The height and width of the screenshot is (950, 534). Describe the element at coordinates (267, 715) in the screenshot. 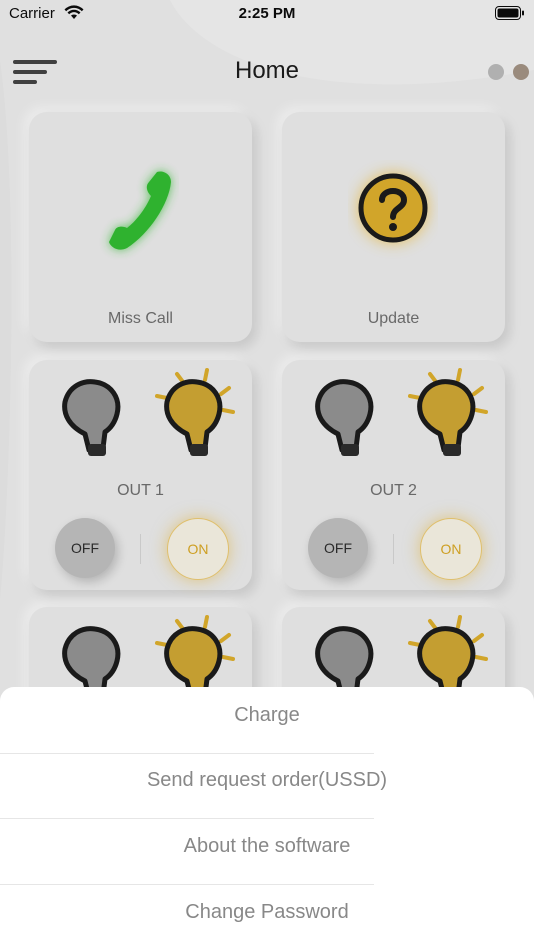

I see `charge-option: Charge` at that location.